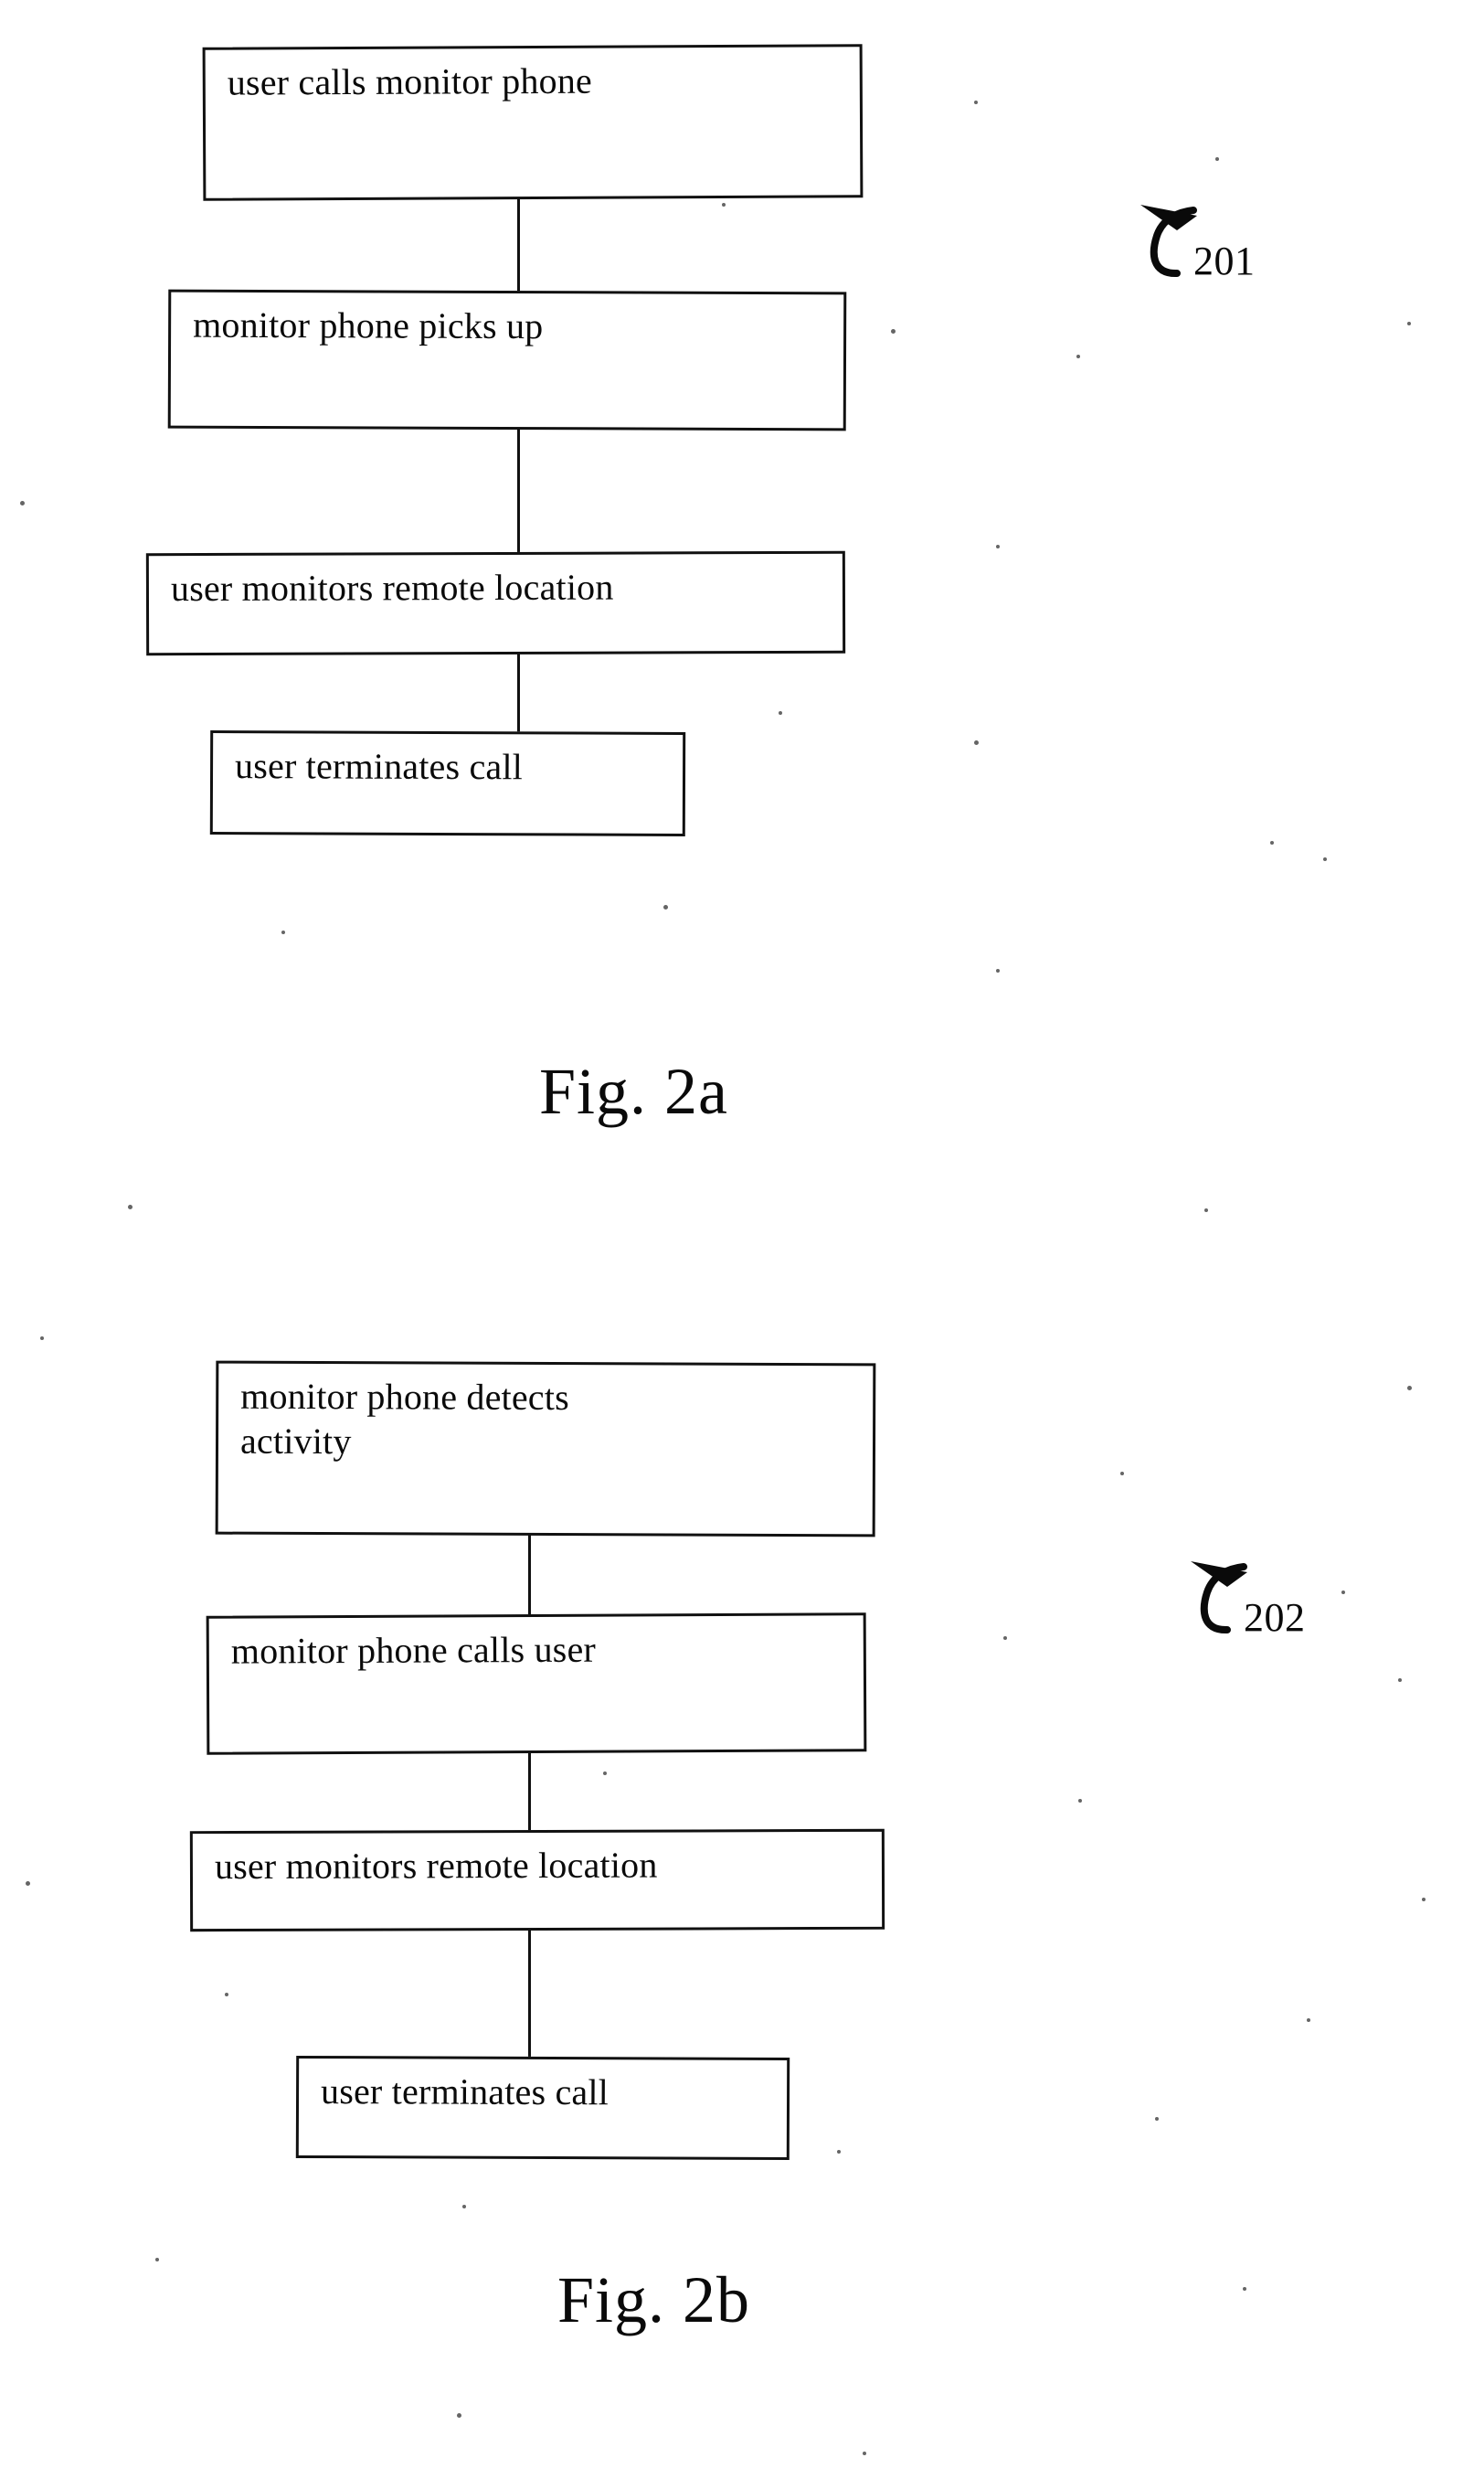 This screenshot has height=2479, width=1484. Describe the element at coordinates (507, 360) in the screenshot. I see `flow-box-monitor-phone-picks-up: monitor phone picks up` at that location.